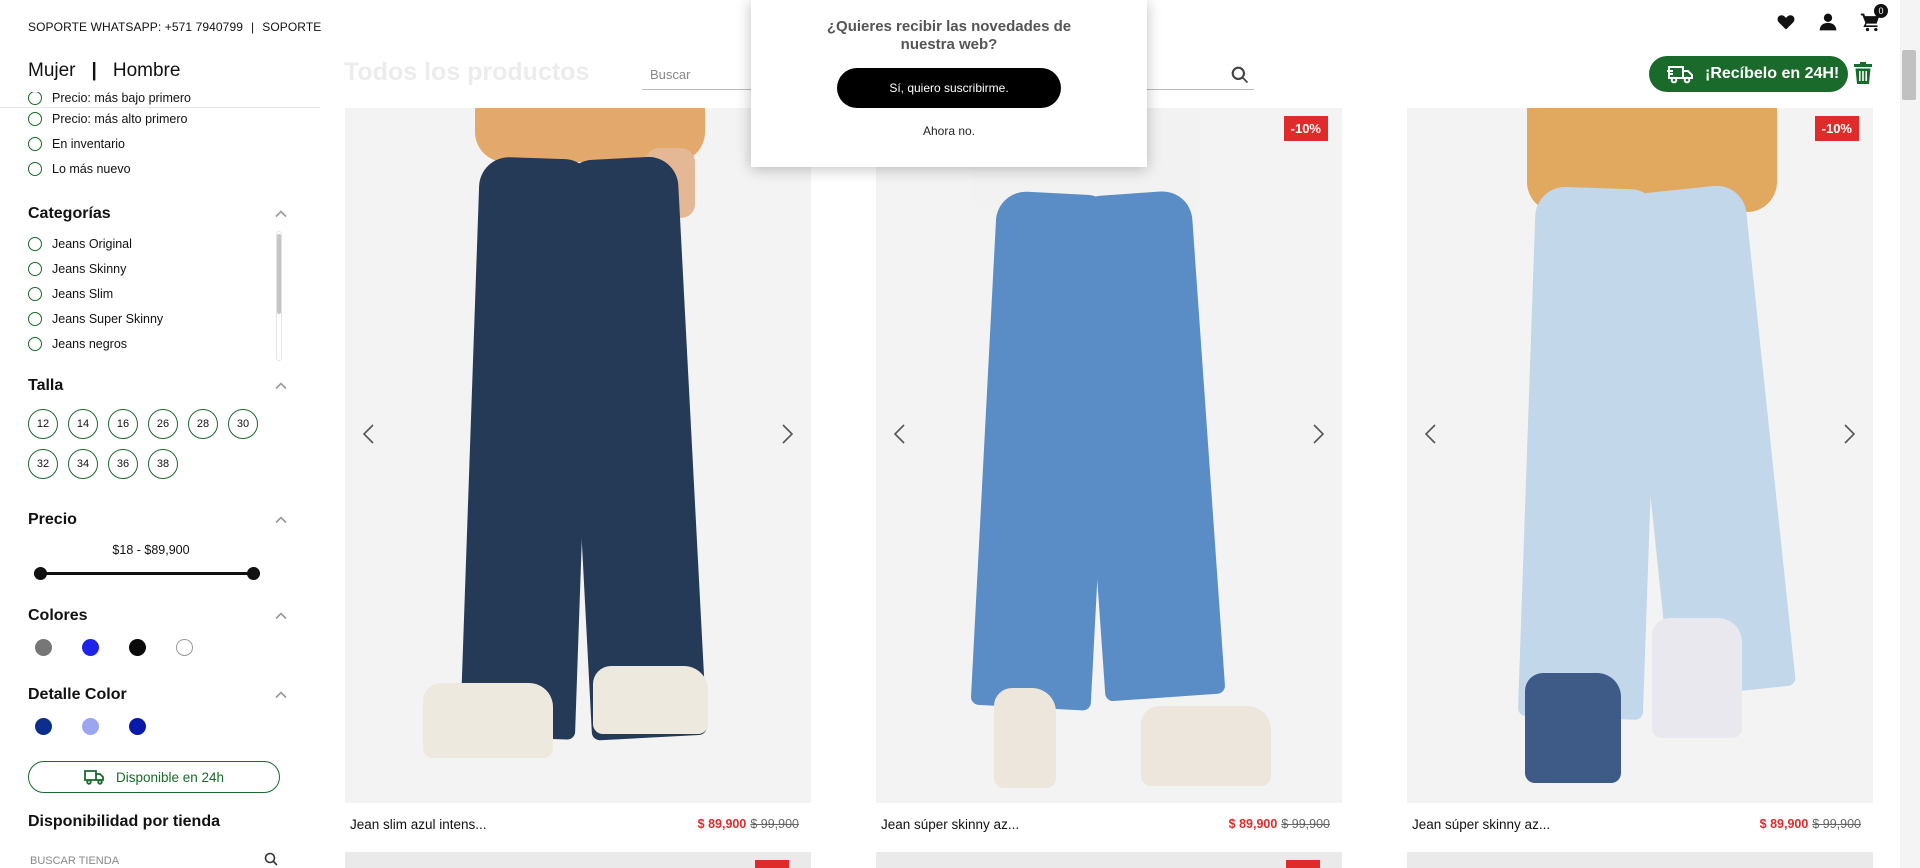 This screenshot has height=868, width=1920. Describe the element at coordinates (634, 448) in the screenshot. I see `product-photo-leg` at that location.